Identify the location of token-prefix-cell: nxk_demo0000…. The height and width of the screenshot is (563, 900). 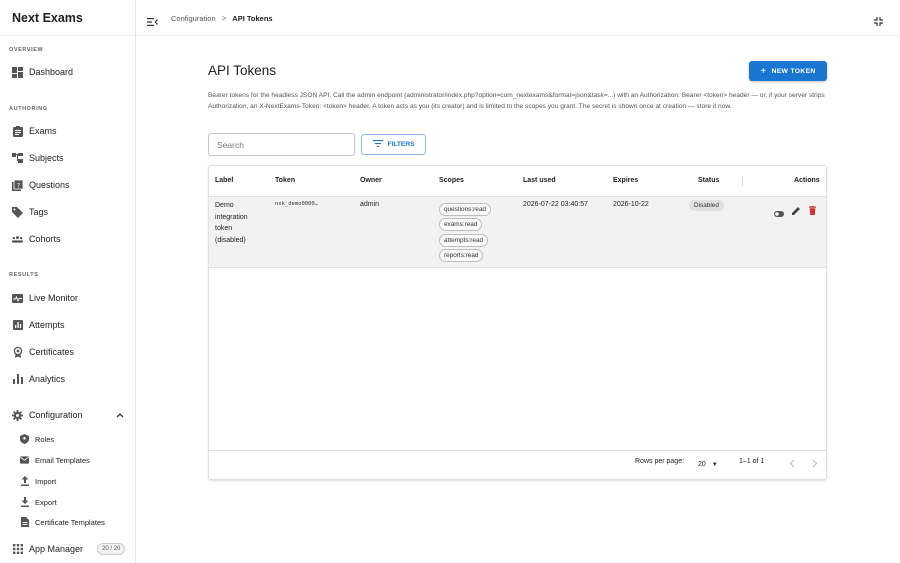
(297, 204).